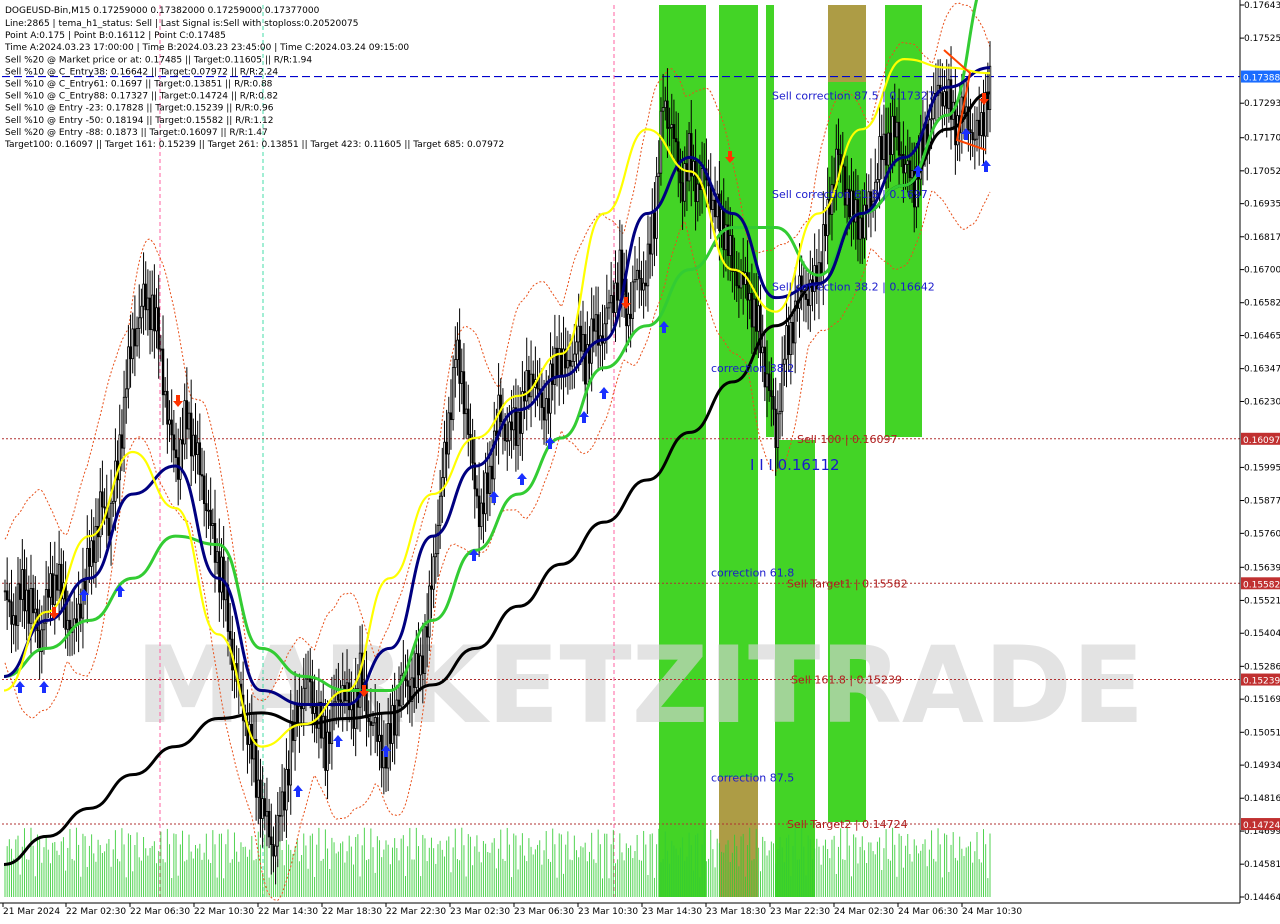 This screenshot has height=924, width=1280. Describe the element at coordinates (752, 368) in the screenshot. I see `chart-annotation: correction 38.2` at that location.